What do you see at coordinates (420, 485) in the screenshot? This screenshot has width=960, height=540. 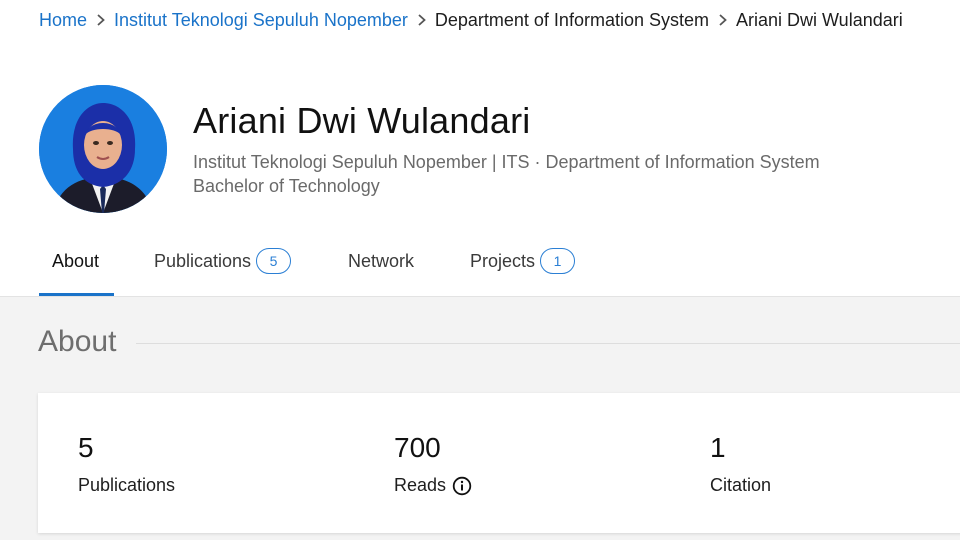 I see `stat-label: Reads` at bounding box center [420, 485].